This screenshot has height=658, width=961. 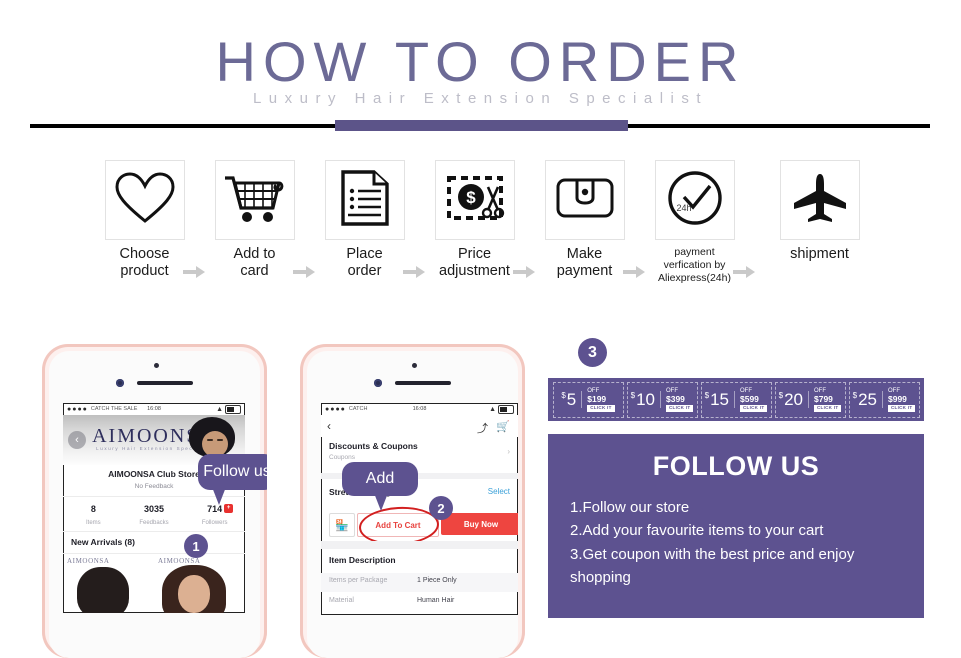 What do you see at coordinates (481, 125) in the screenshot?
I see `header-divider-purple` at bounding box center [481, 125].